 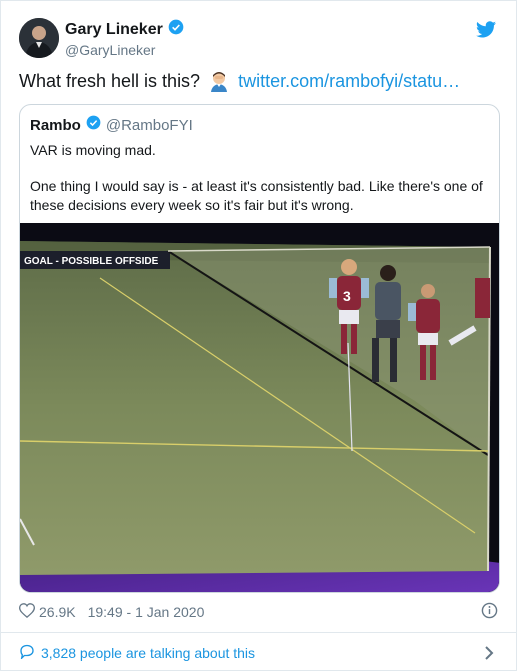 I want to click on like-count: 26.9K, so click(x=57, y=612).